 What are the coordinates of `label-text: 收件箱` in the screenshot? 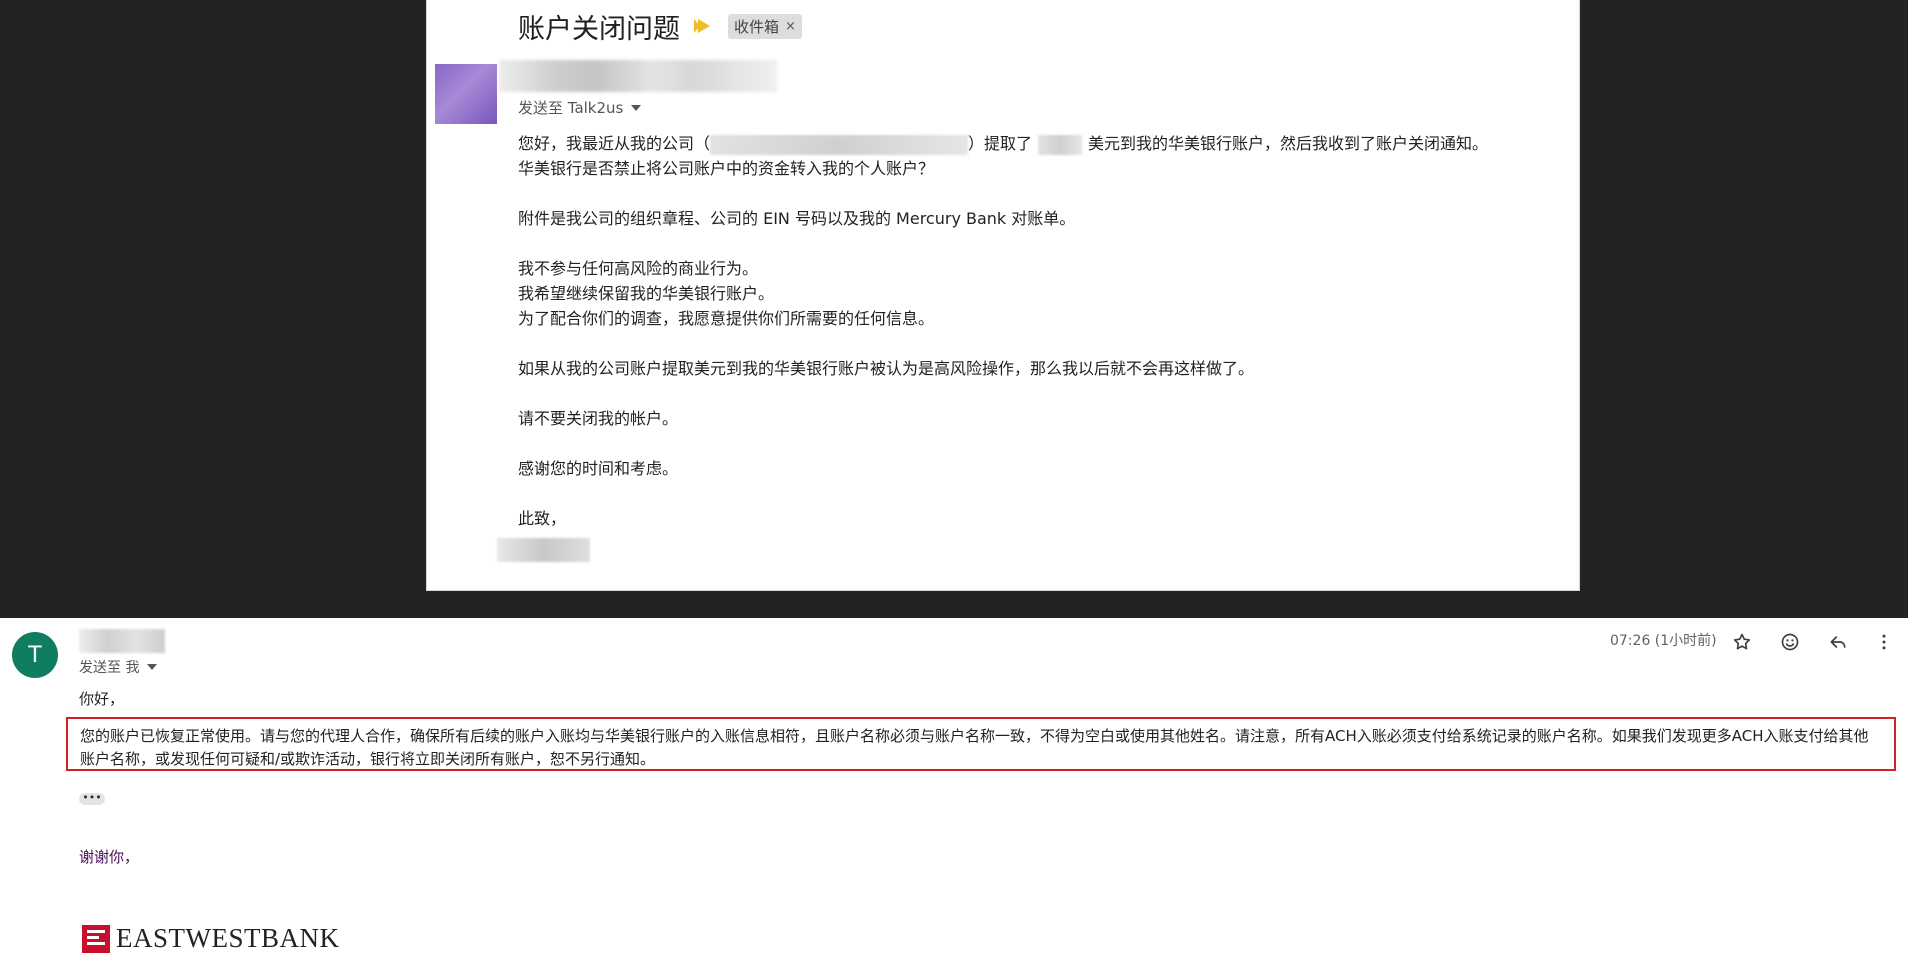 It's located at (757, 26).